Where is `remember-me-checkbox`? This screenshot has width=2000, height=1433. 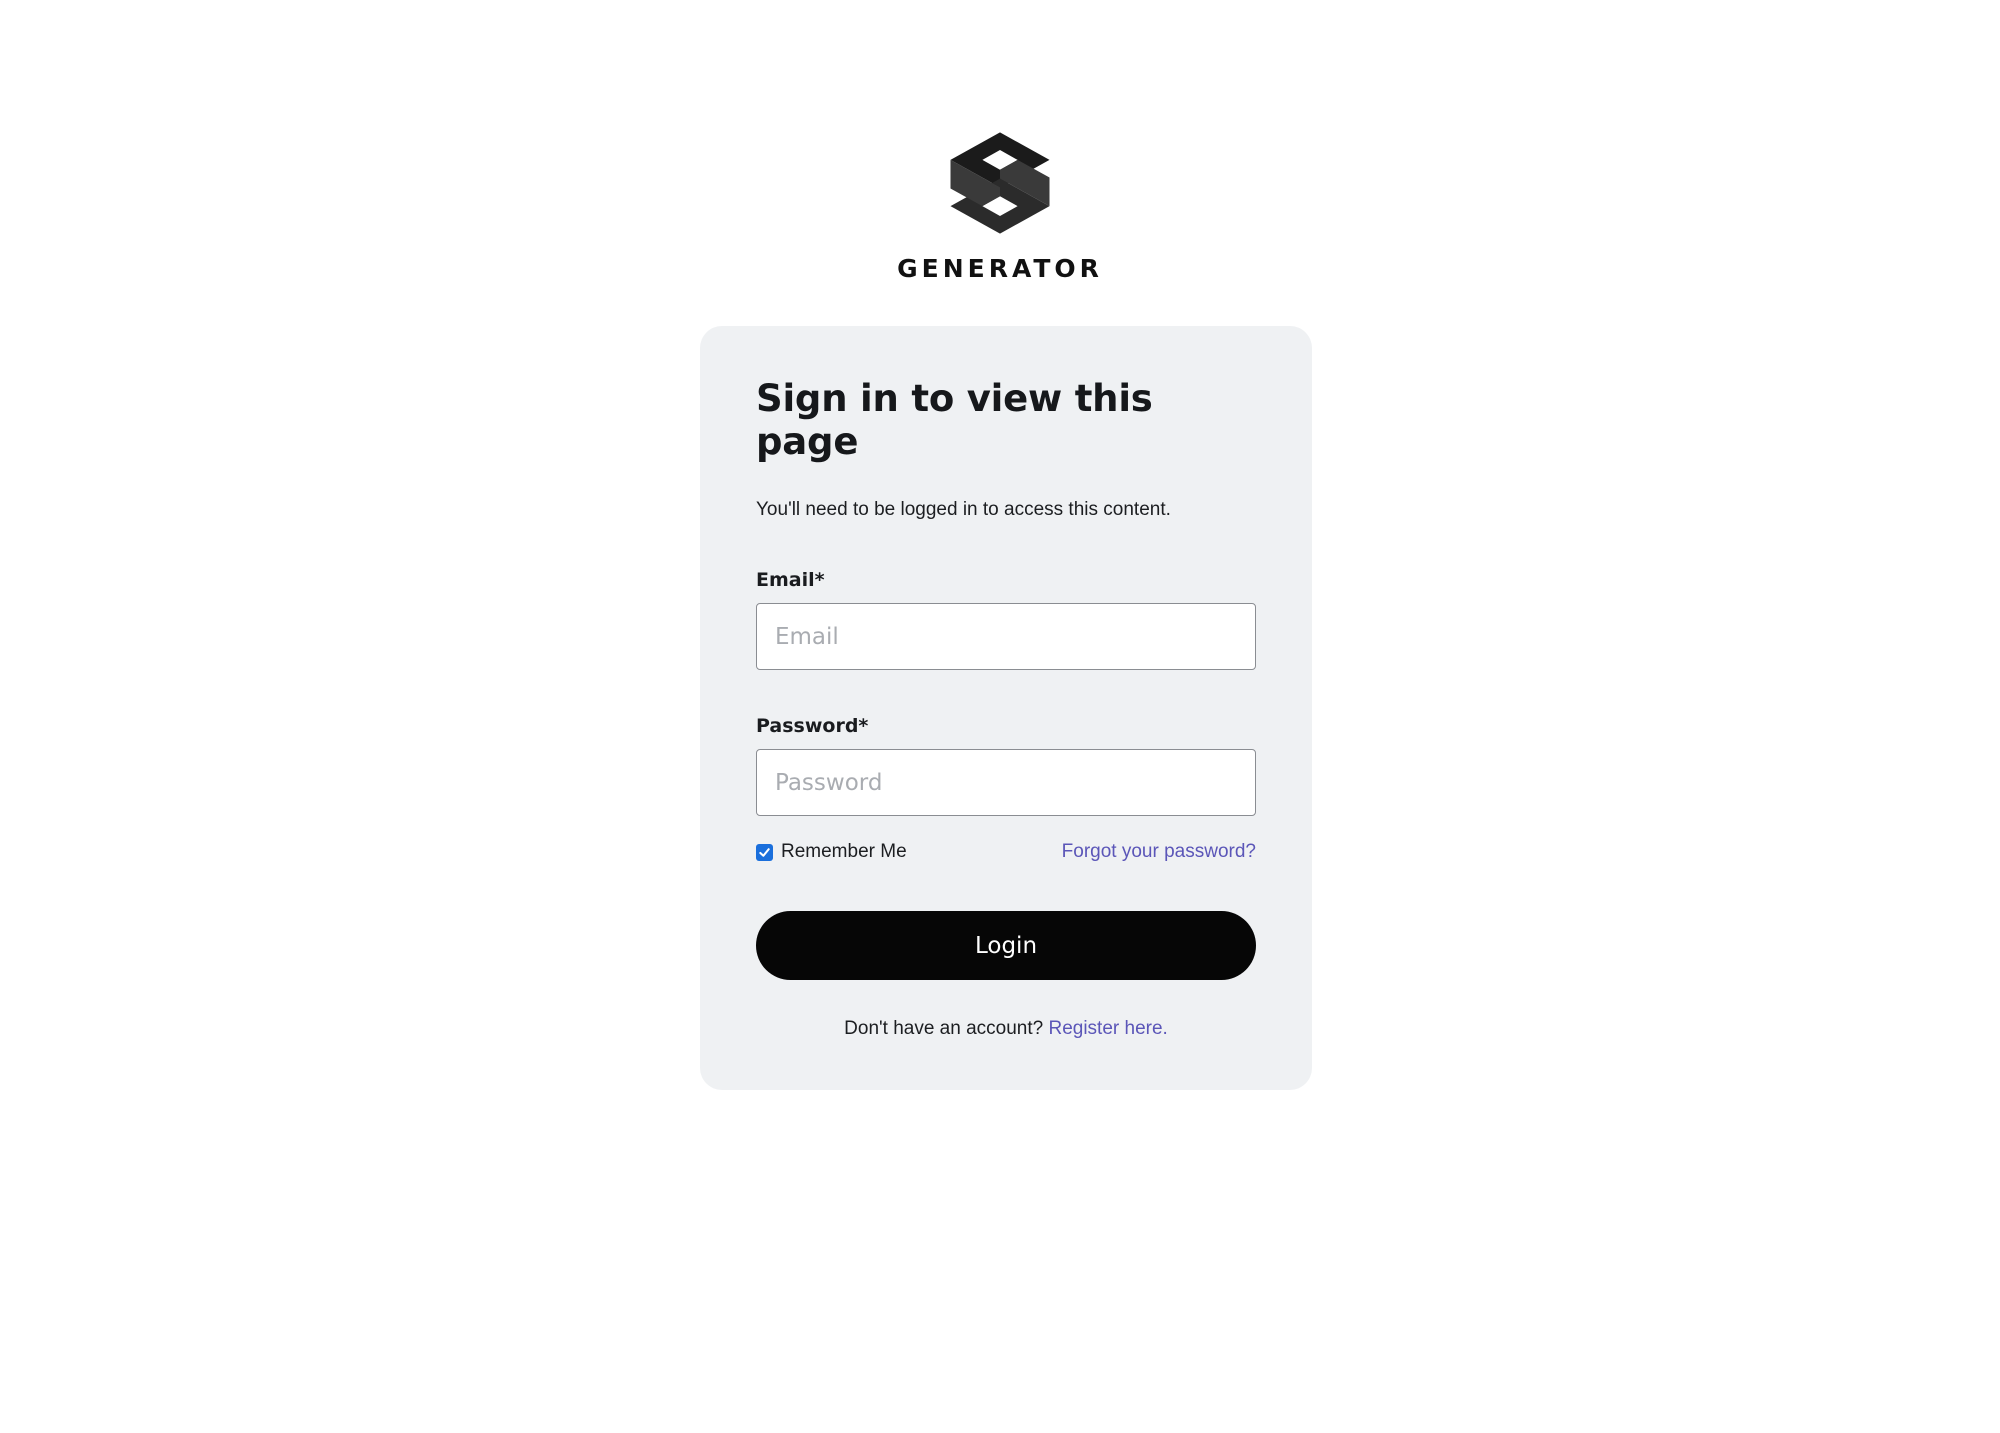 remember-me-checkbox is located at coordinates (764, 852).